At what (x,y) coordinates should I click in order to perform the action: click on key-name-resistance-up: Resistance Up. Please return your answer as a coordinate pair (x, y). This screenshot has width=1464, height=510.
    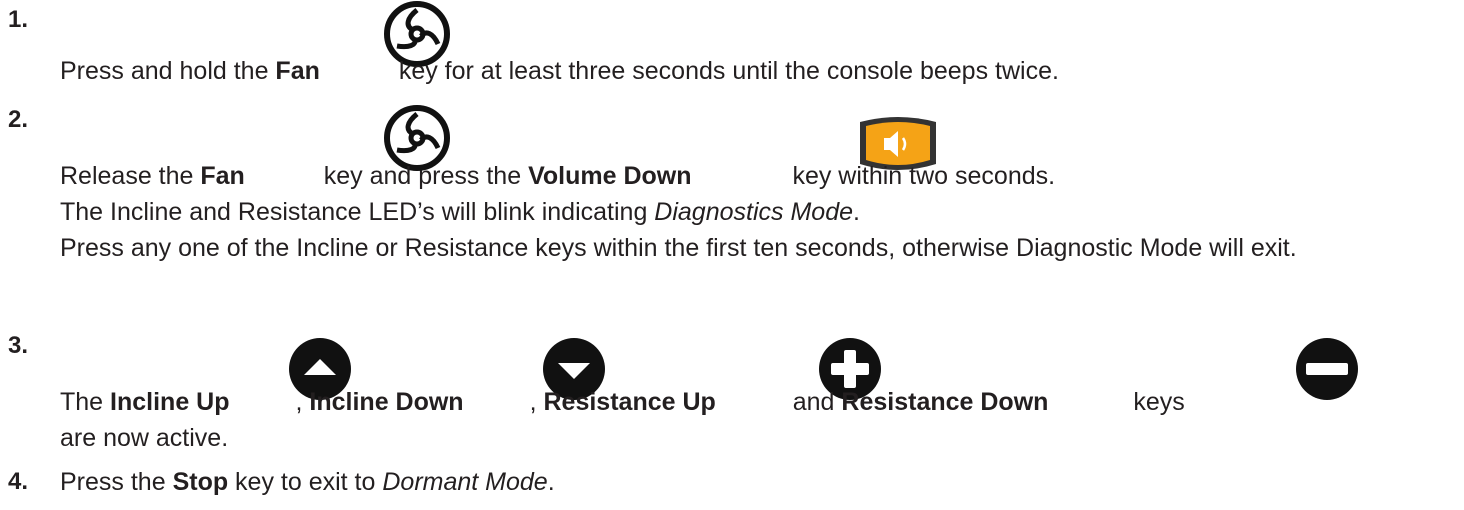
    Looking at the image, I should click on (629, 402).